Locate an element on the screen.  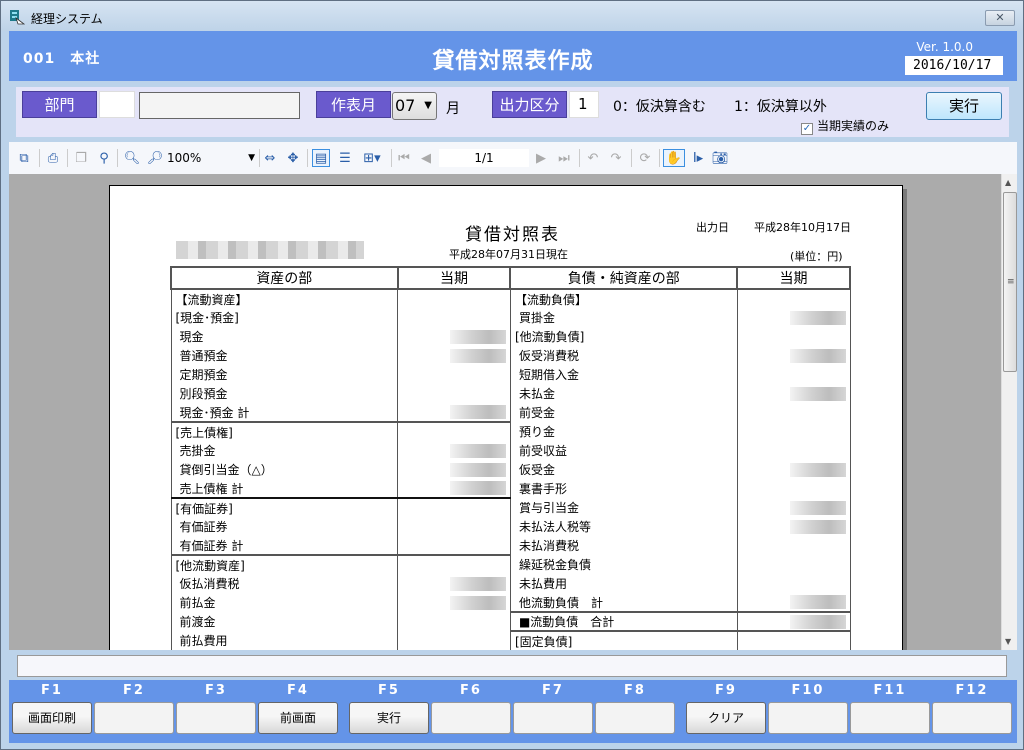
table-row: 前払金 他流動負債 計 is located at coordinates (510, 602).